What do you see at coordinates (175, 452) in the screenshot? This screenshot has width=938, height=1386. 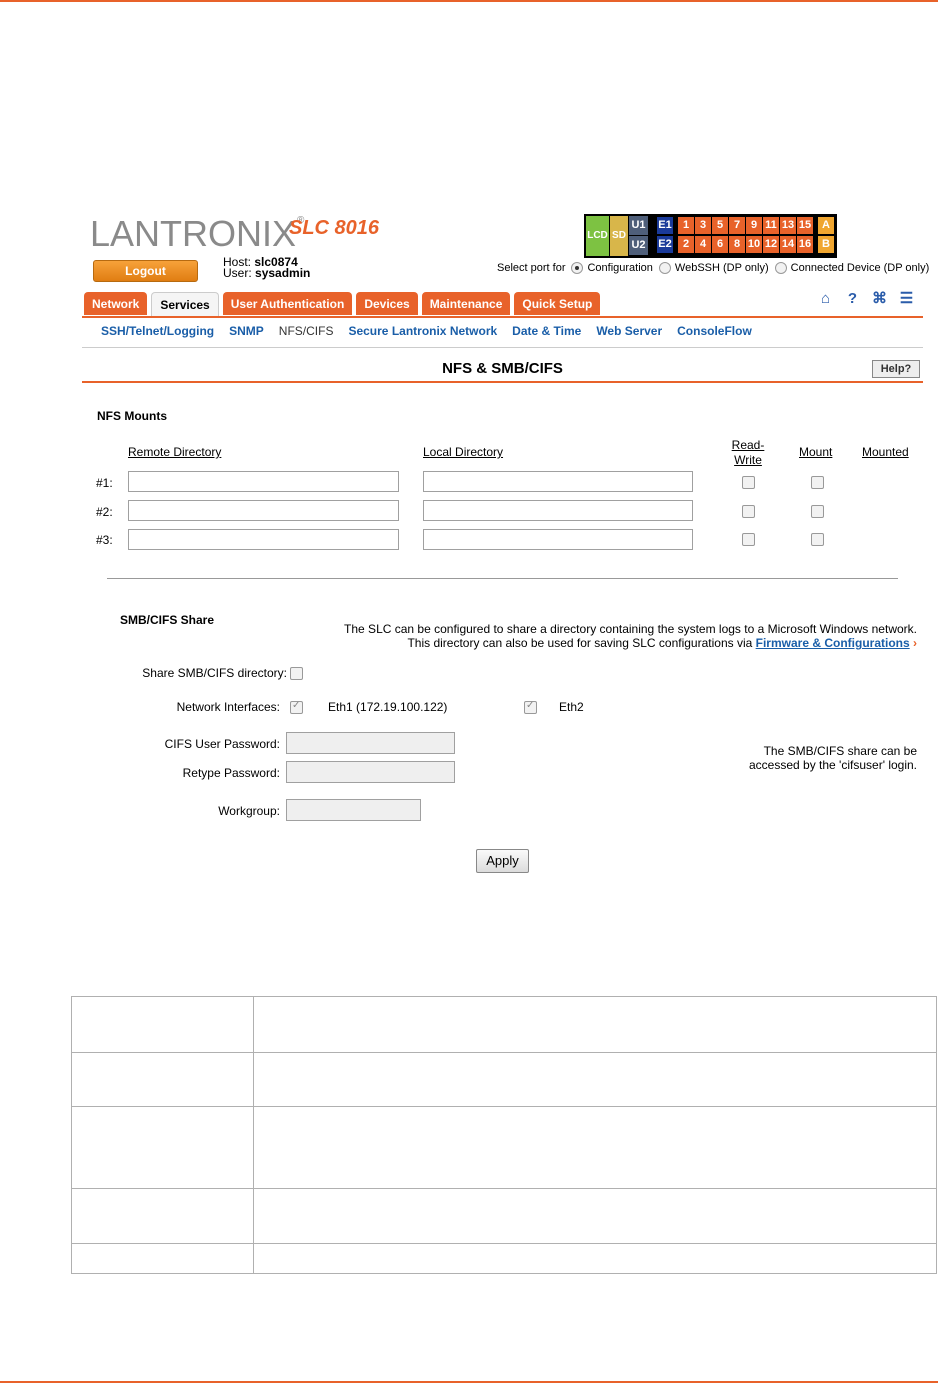 I see `col-remote-directory: Remote Directory` at bounding box center [175, 452].